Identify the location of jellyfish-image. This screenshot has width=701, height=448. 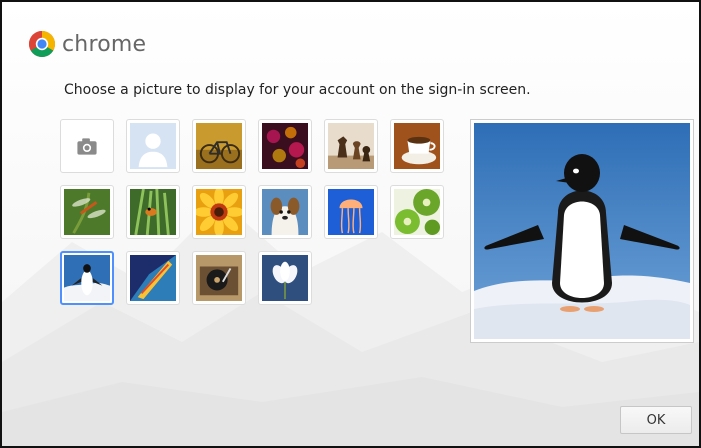
(351, 212).